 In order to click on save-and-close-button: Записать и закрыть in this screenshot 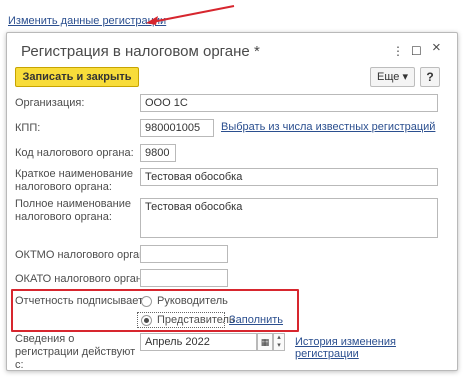, I will do `click(77, 77)`.